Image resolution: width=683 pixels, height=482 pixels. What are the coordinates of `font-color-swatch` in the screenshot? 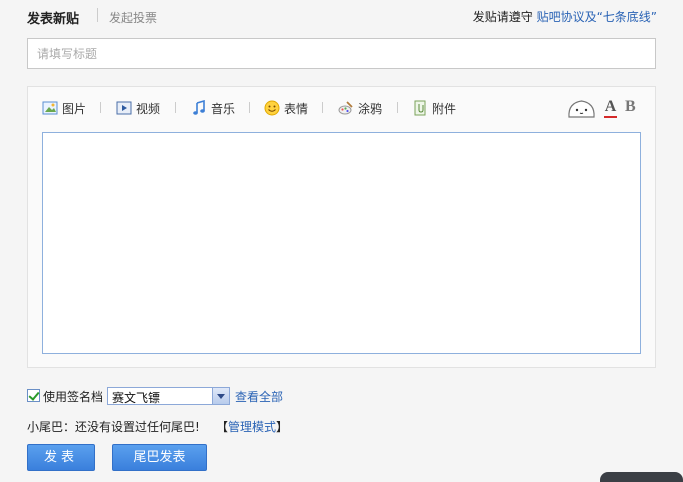 It's located at (610, 117).